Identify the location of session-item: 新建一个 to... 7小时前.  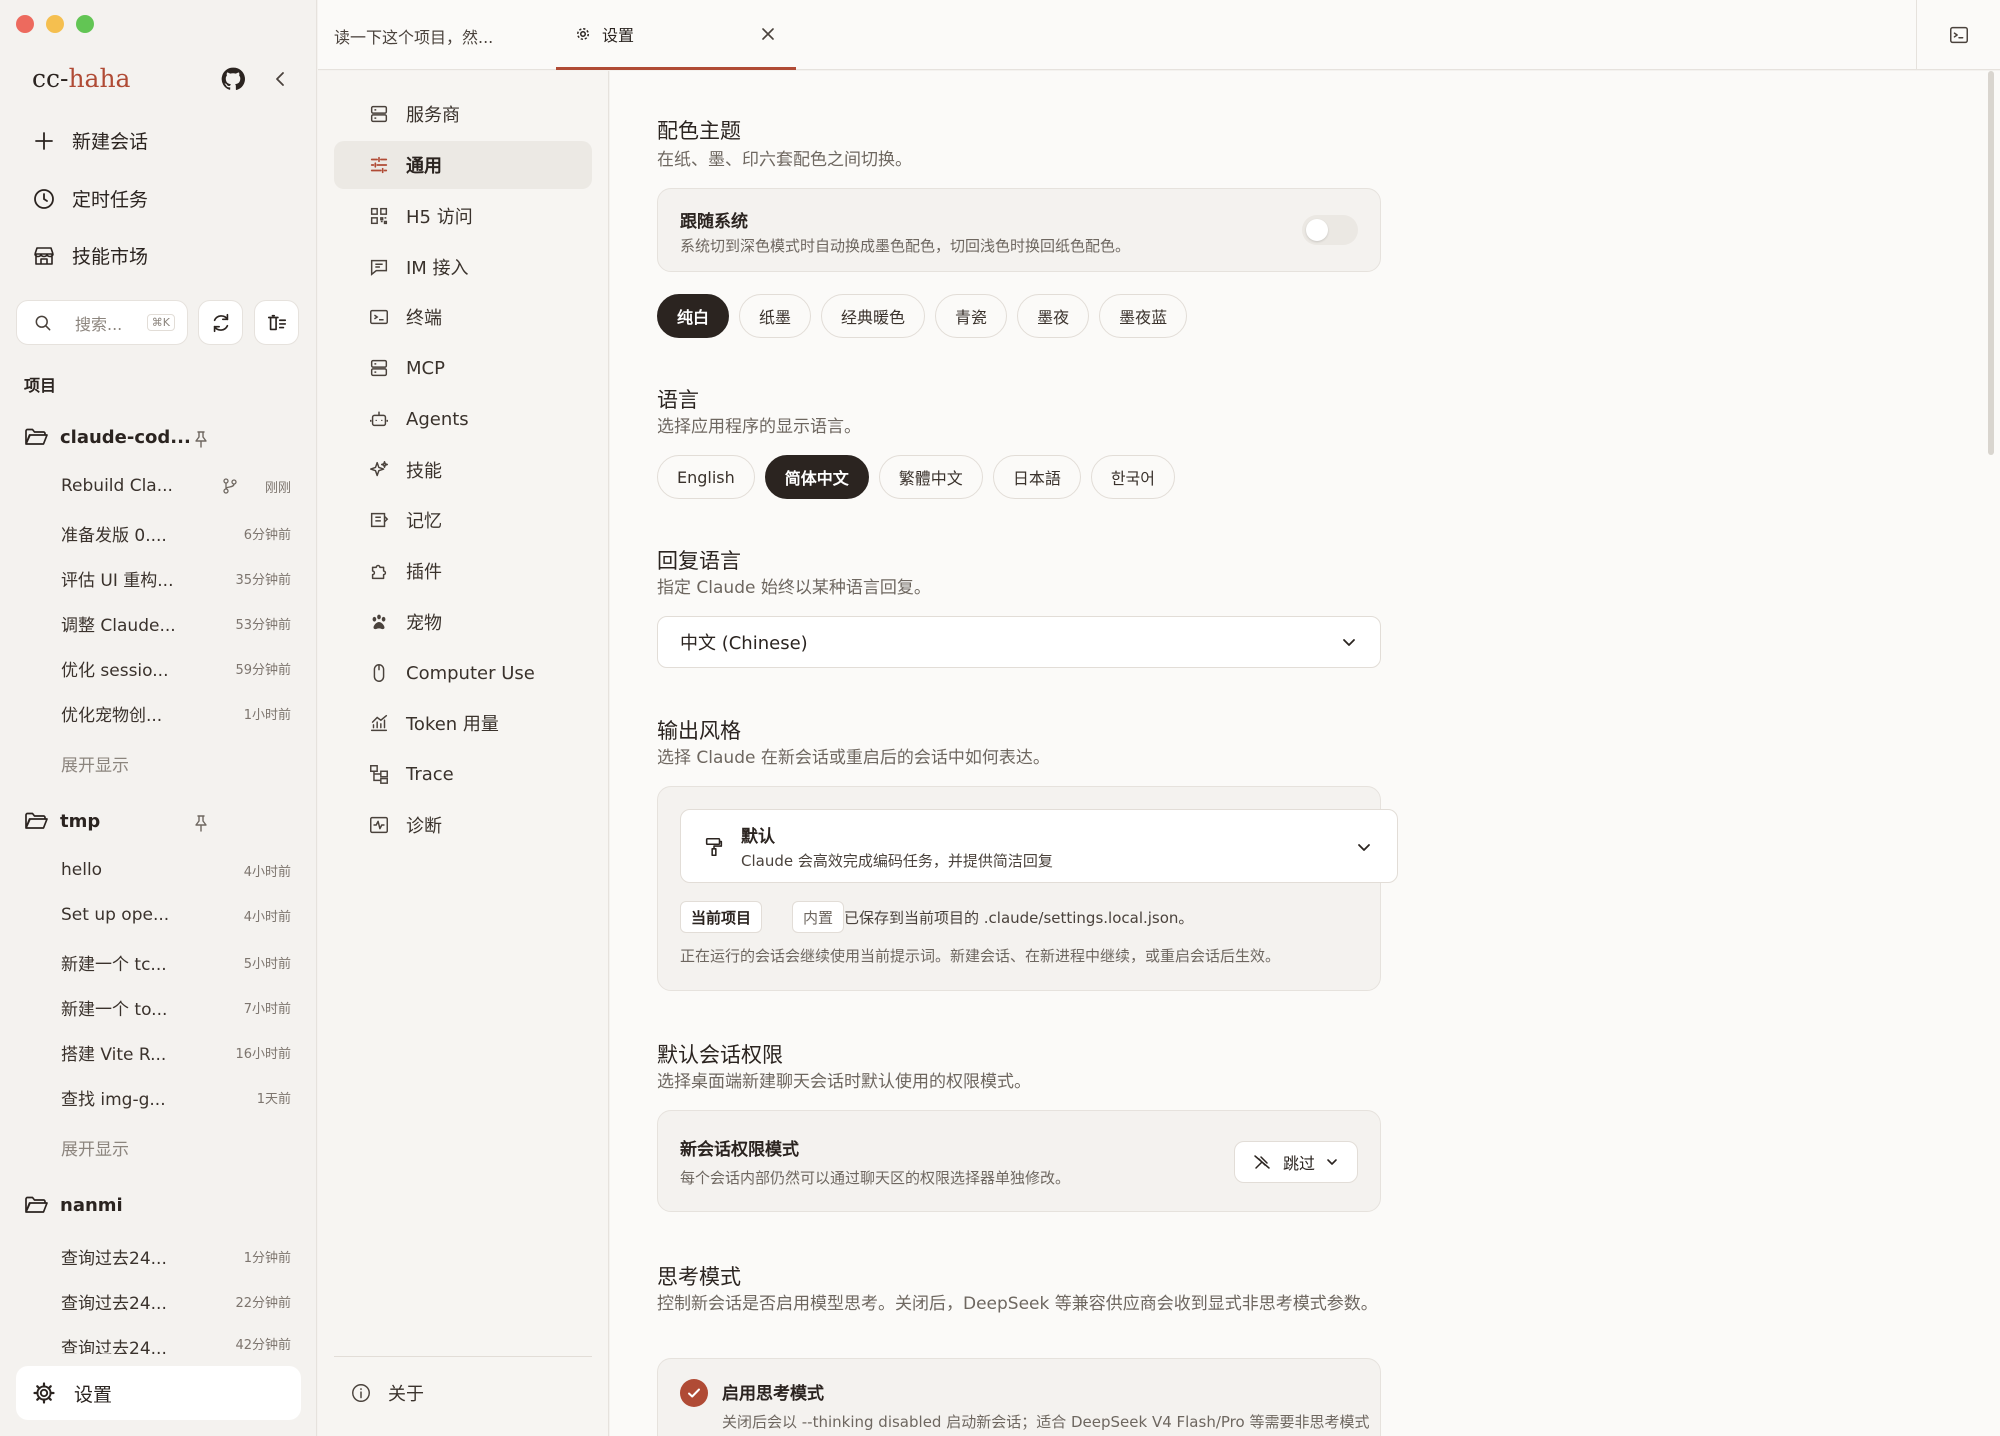
(176, 1007).